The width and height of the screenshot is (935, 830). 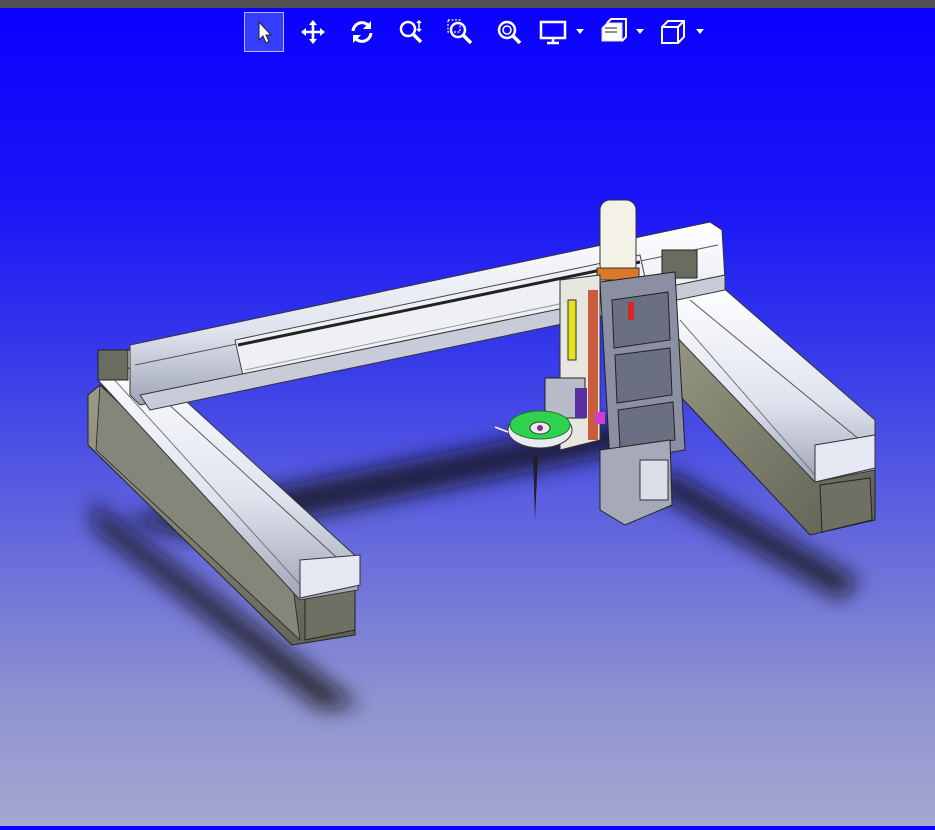 I want to click on rotate-icon, so click(x=362, y=32).